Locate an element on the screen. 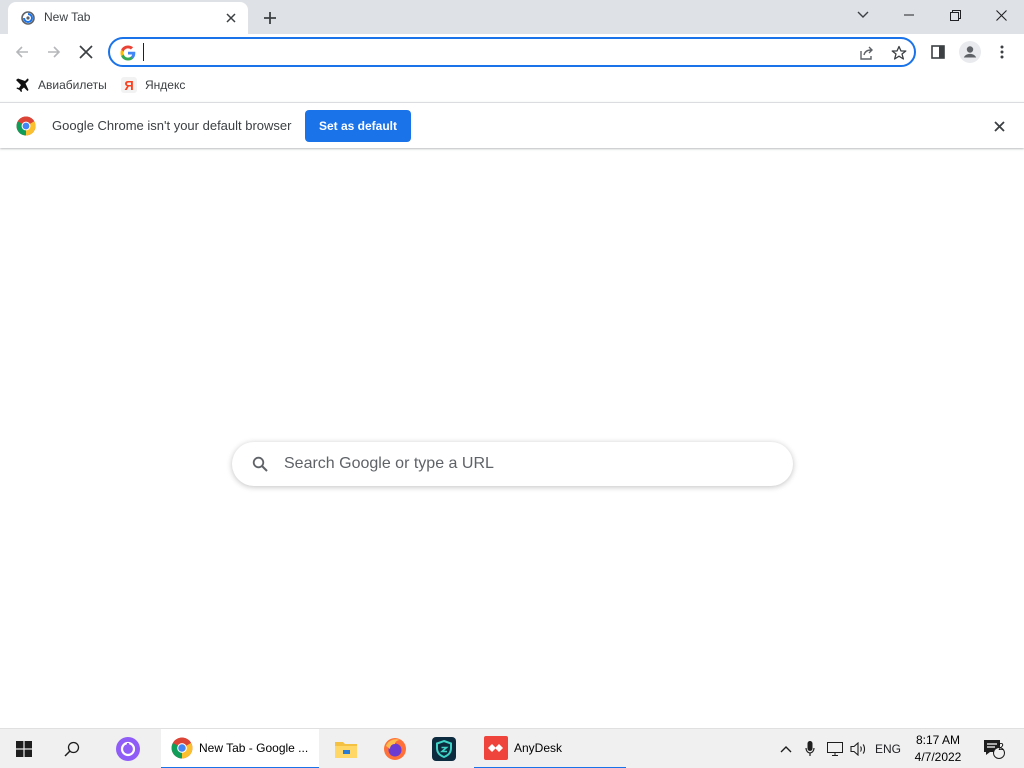  microphone-icon is located at coordinates (810, 748).